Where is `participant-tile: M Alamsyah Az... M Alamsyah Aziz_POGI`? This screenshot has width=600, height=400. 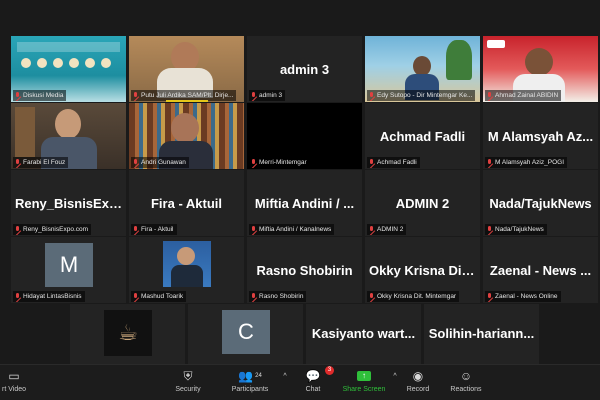 participant-tile: M Alamsyah Az... M Alamsyah Aziz_POGI is located at coordinates (540, 136).